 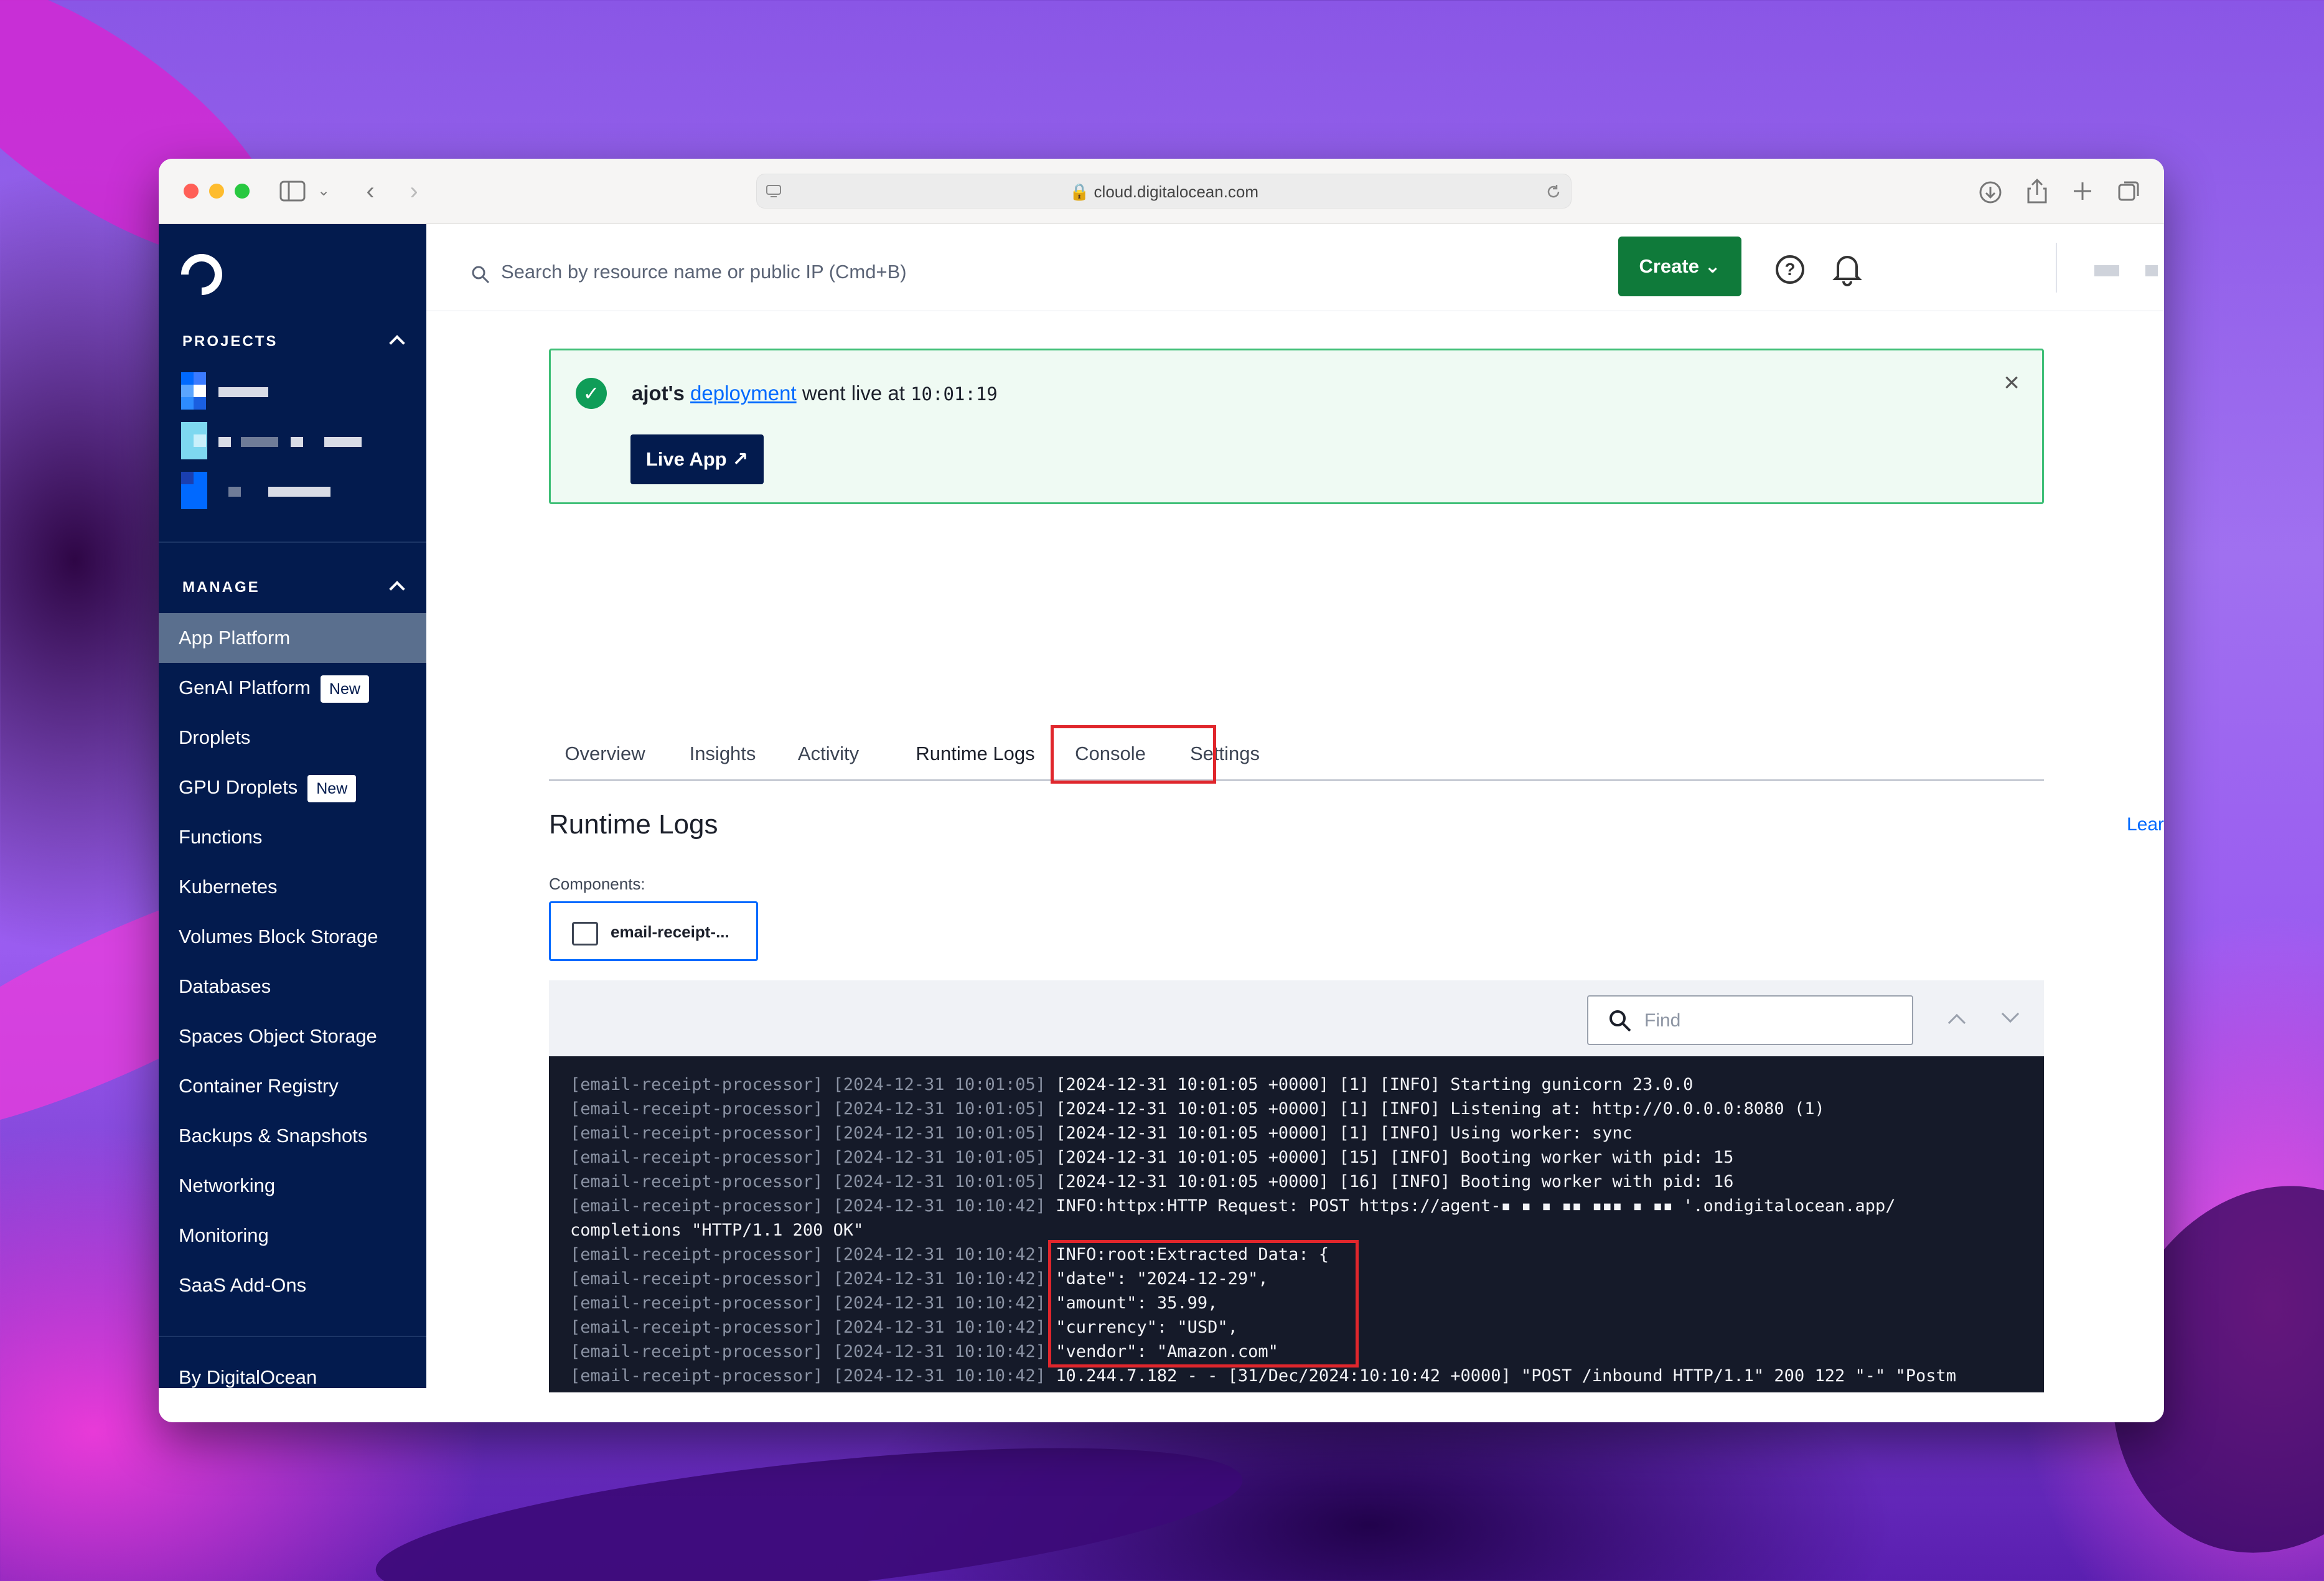 What do you see at coordinates (191, 191) in the screenshot?
I see `close-window-button` at bounding box center [191, 191].